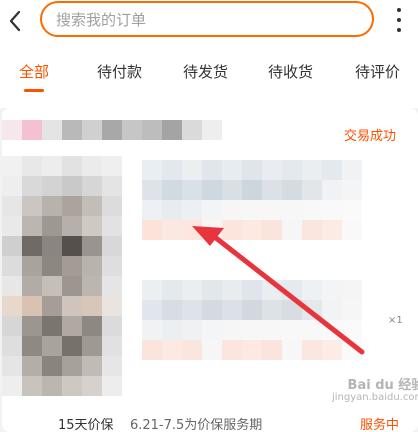  Describe the element at coordinates (379, 423) in the screenshot. I see `service-status: 服务中` at that location.